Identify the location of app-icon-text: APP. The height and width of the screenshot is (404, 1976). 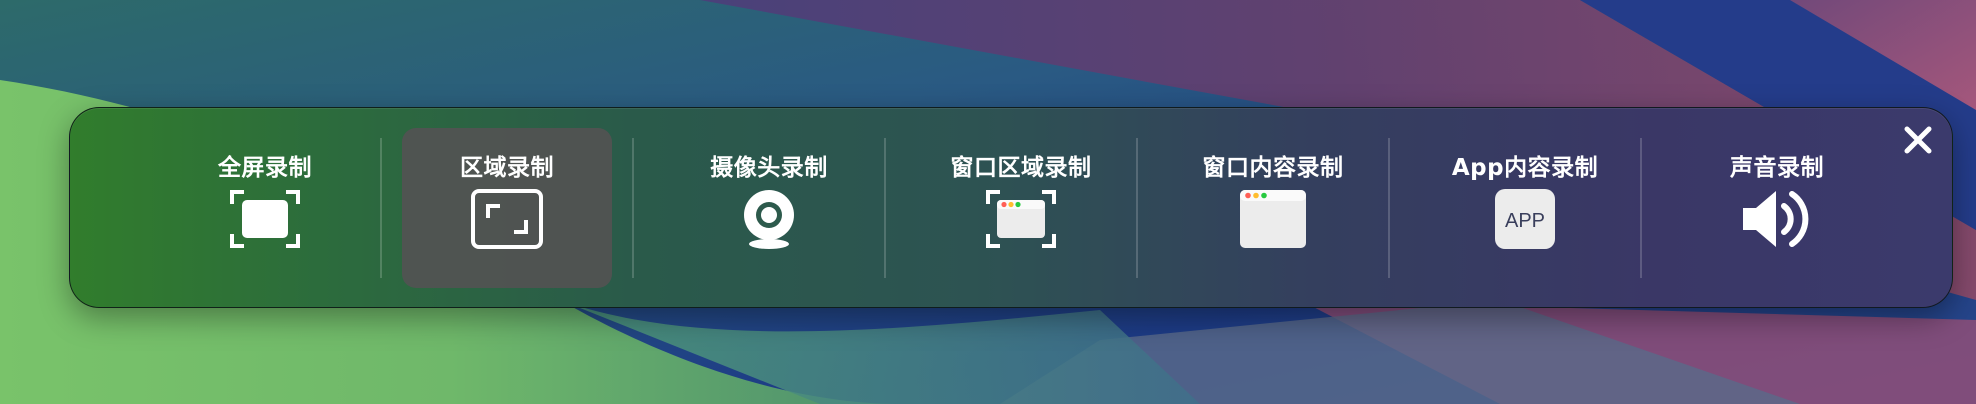
(1525, 221).